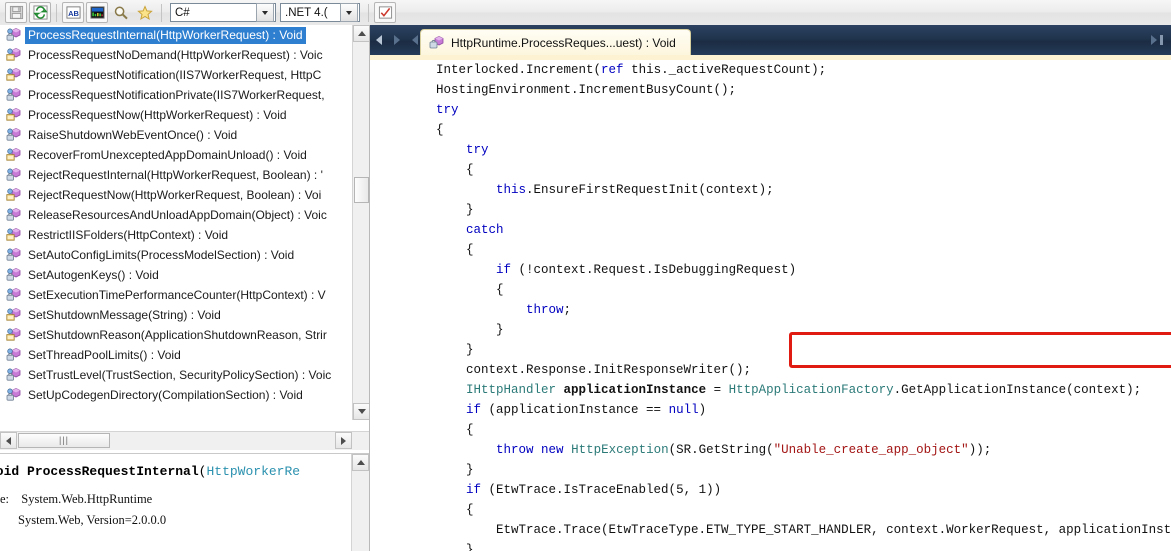 The height and width of the screenshot is (551, 1171). What do you see at coordinates (176, 315) in the screenshot?
I see `tree-item: SetShutdownMessage(String) : Void` at bounding box center [176, 315].